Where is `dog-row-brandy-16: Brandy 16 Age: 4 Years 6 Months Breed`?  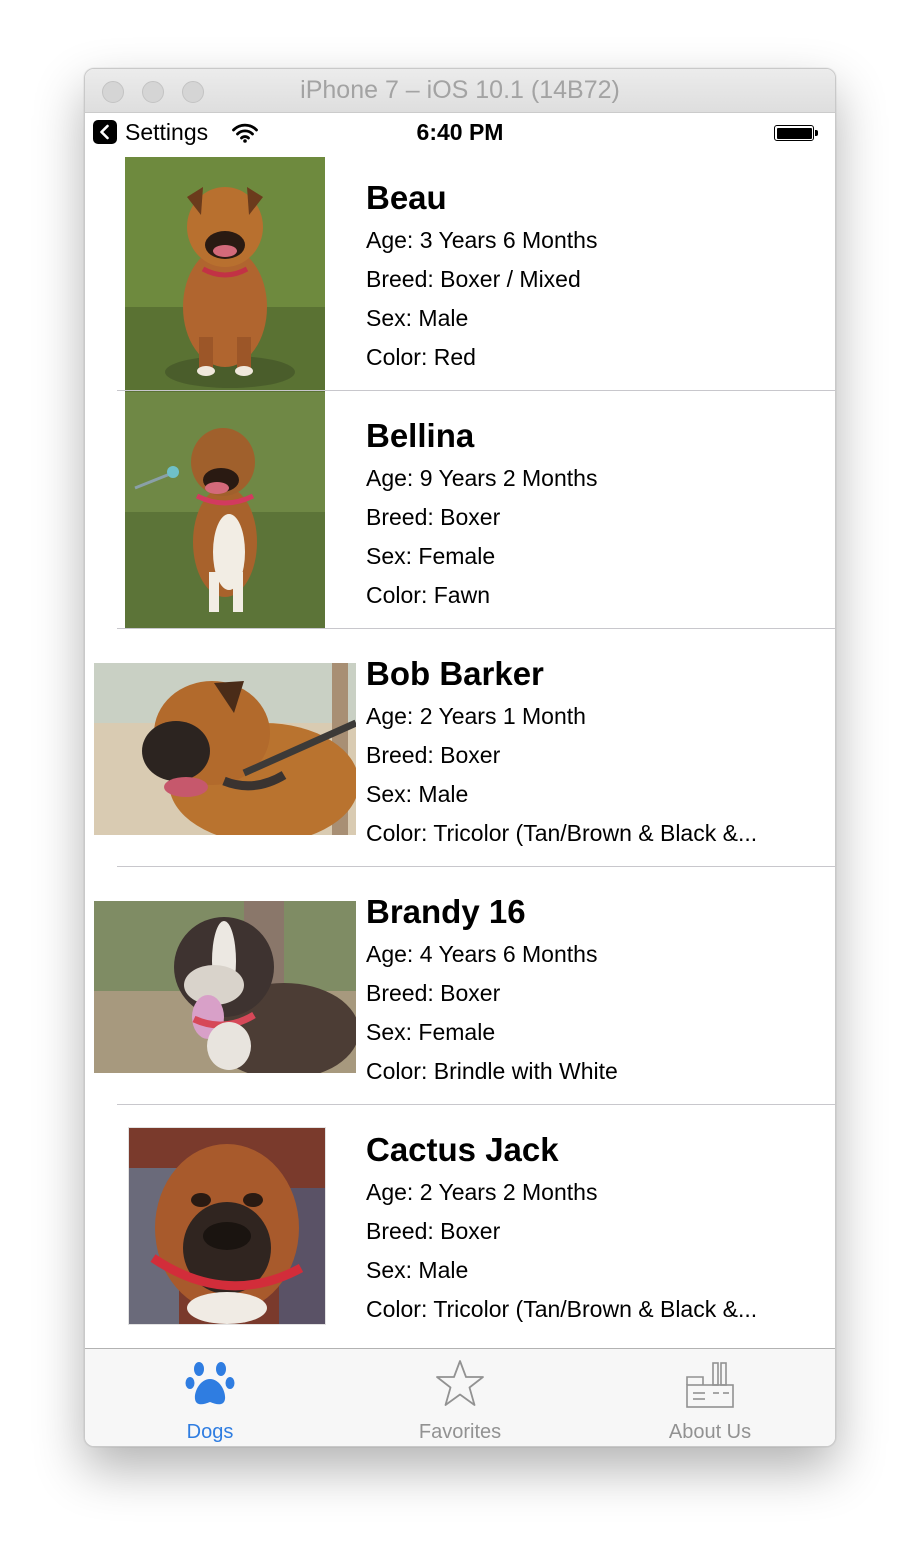 dog-row-brandy-16: Brandy 16 Age: 4 Years 6 Months Breed is located at coordinates (460, 986).